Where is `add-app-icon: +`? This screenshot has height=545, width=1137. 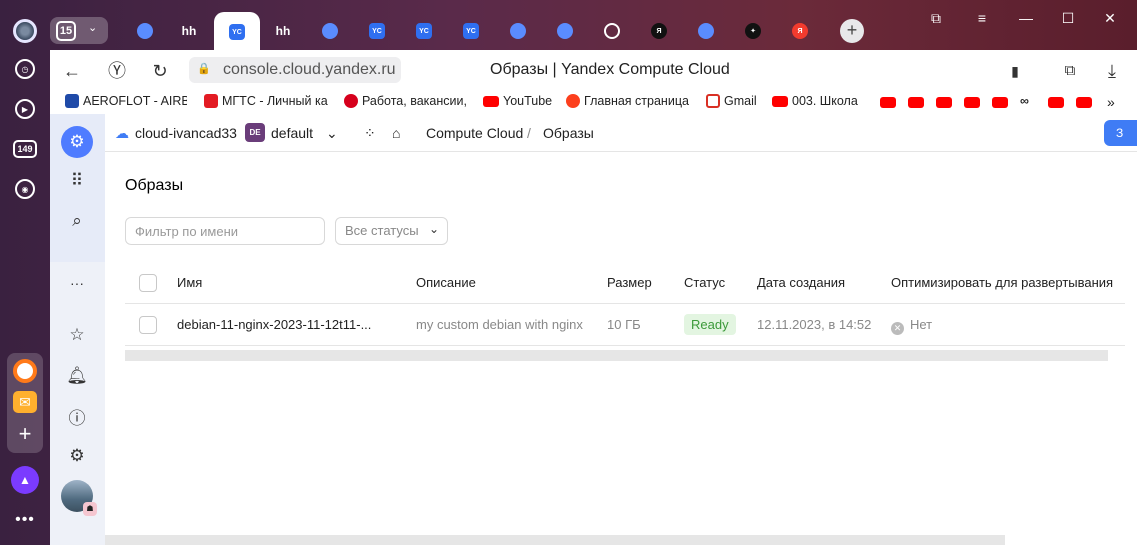
add-app-icon: + is located at coordinates (25, 435).